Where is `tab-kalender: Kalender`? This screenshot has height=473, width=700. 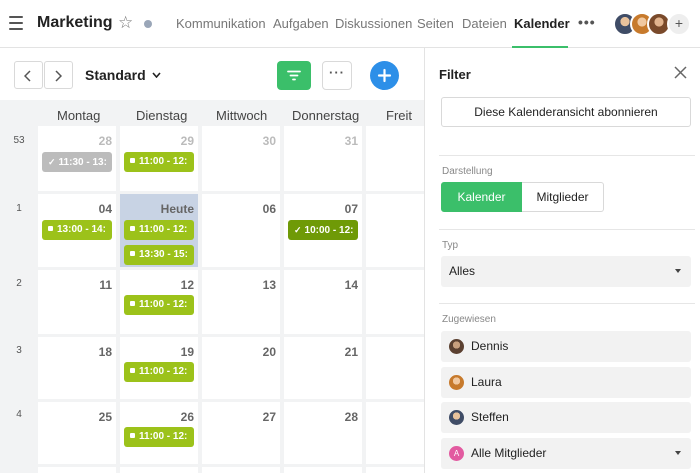
tab-kalender: Kalender is located at coordinates (542, 23).